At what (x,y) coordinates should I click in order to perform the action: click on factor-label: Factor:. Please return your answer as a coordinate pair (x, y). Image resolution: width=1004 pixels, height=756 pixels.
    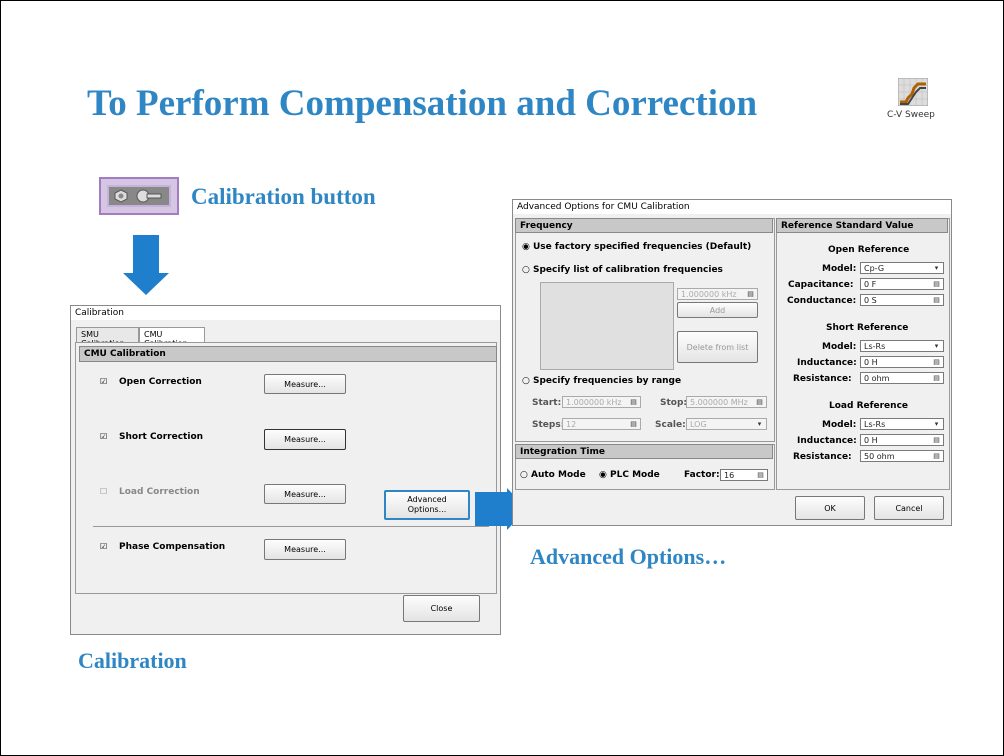
    Looking at the image, I should click on (702, 475).